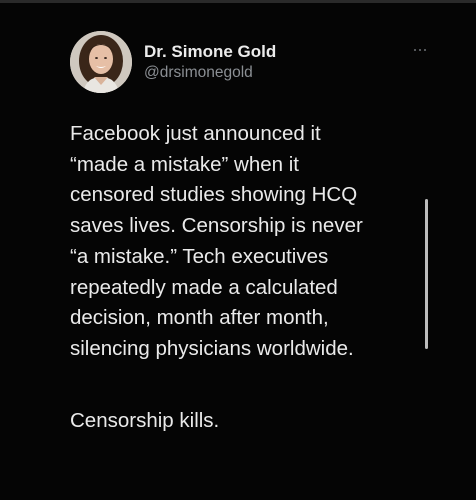  Describe the element at coordinates (426, 274) in the screenshot. I see `scrollbar` at that location.